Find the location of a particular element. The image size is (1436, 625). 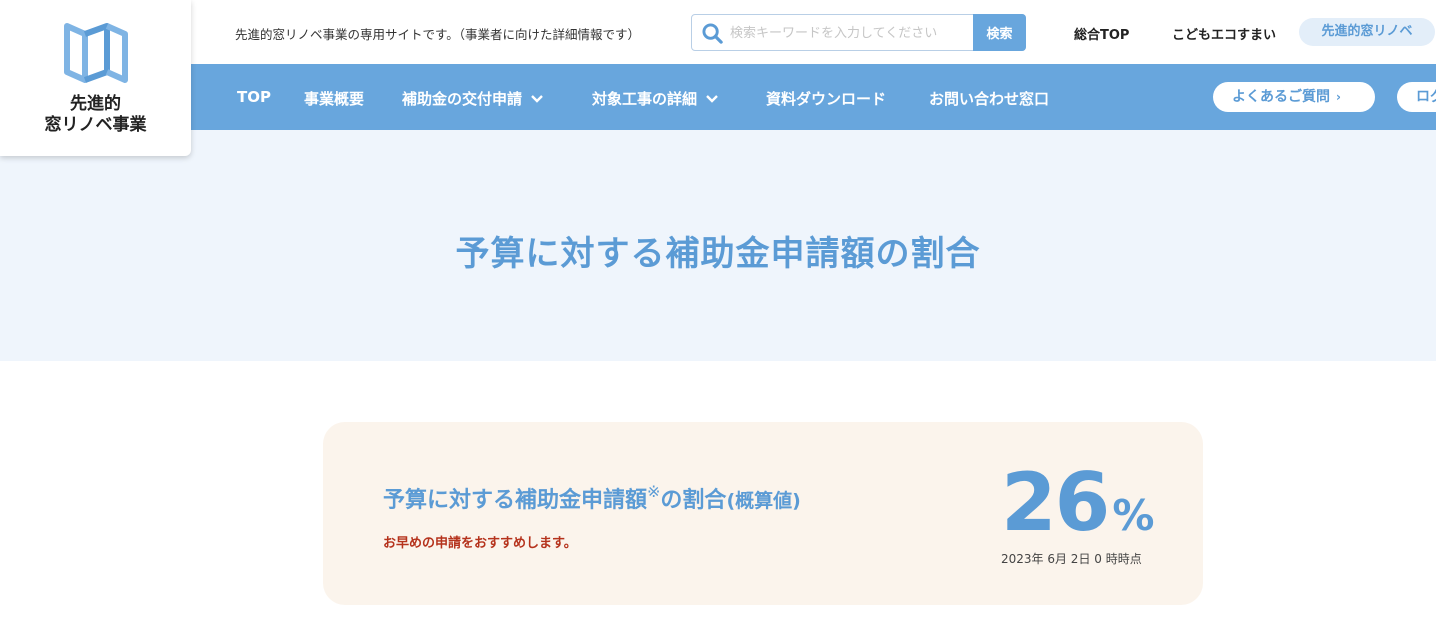

card-title: 予算に対する補助金申請額※の割合(概算値) is located at coordinates (592, 498).